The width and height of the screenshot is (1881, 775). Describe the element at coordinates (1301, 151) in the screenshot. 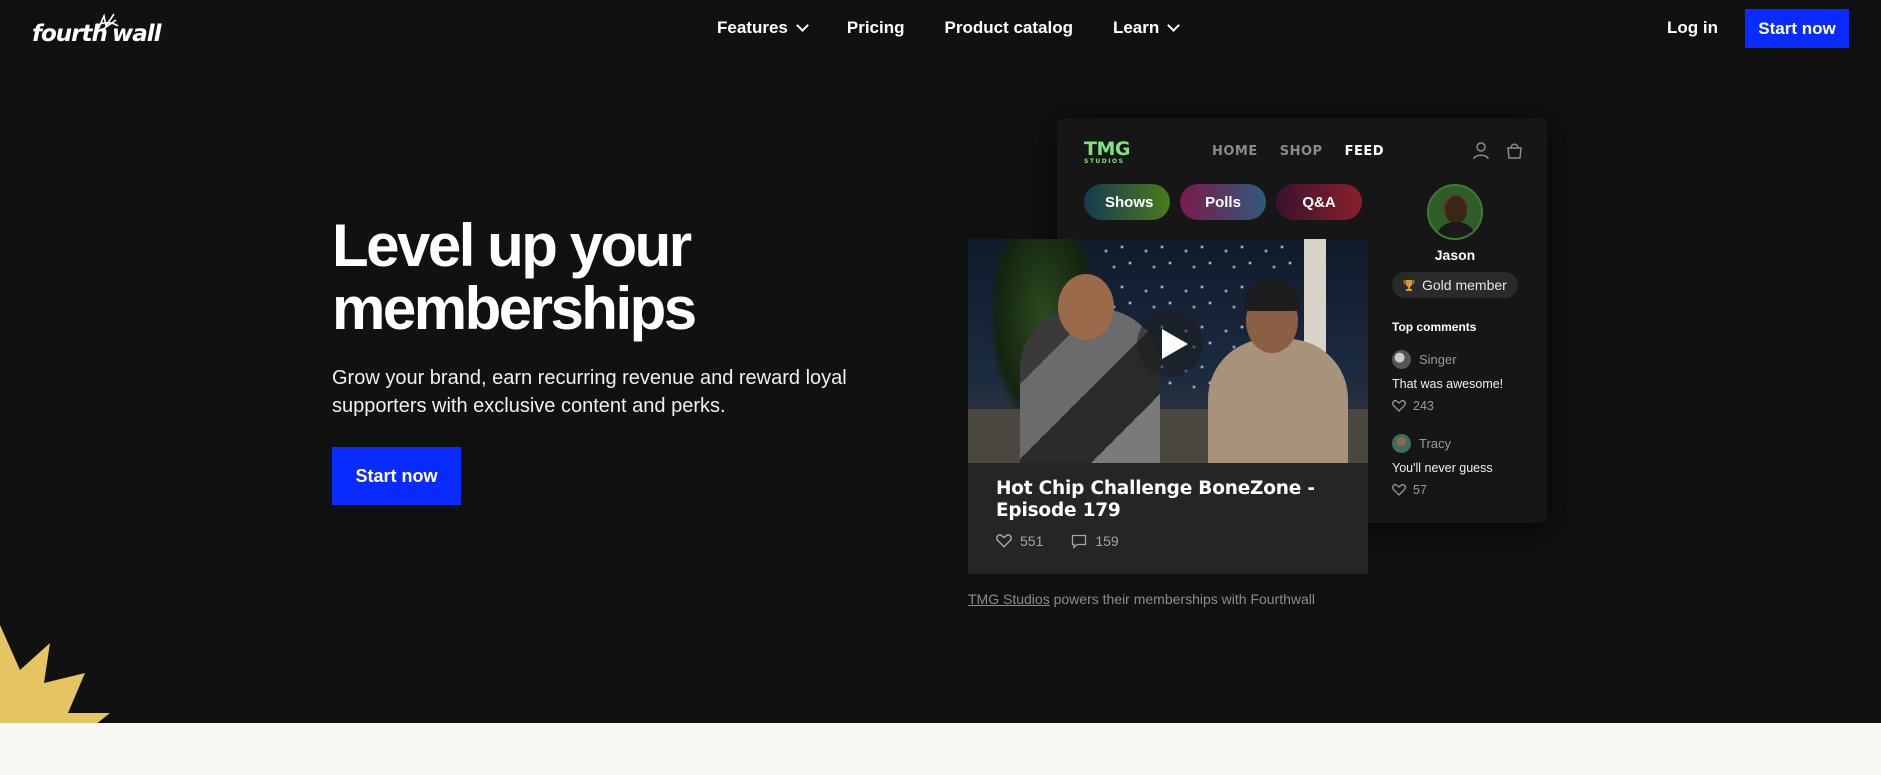

I see `store-nav-shop: SHOP` at that location.